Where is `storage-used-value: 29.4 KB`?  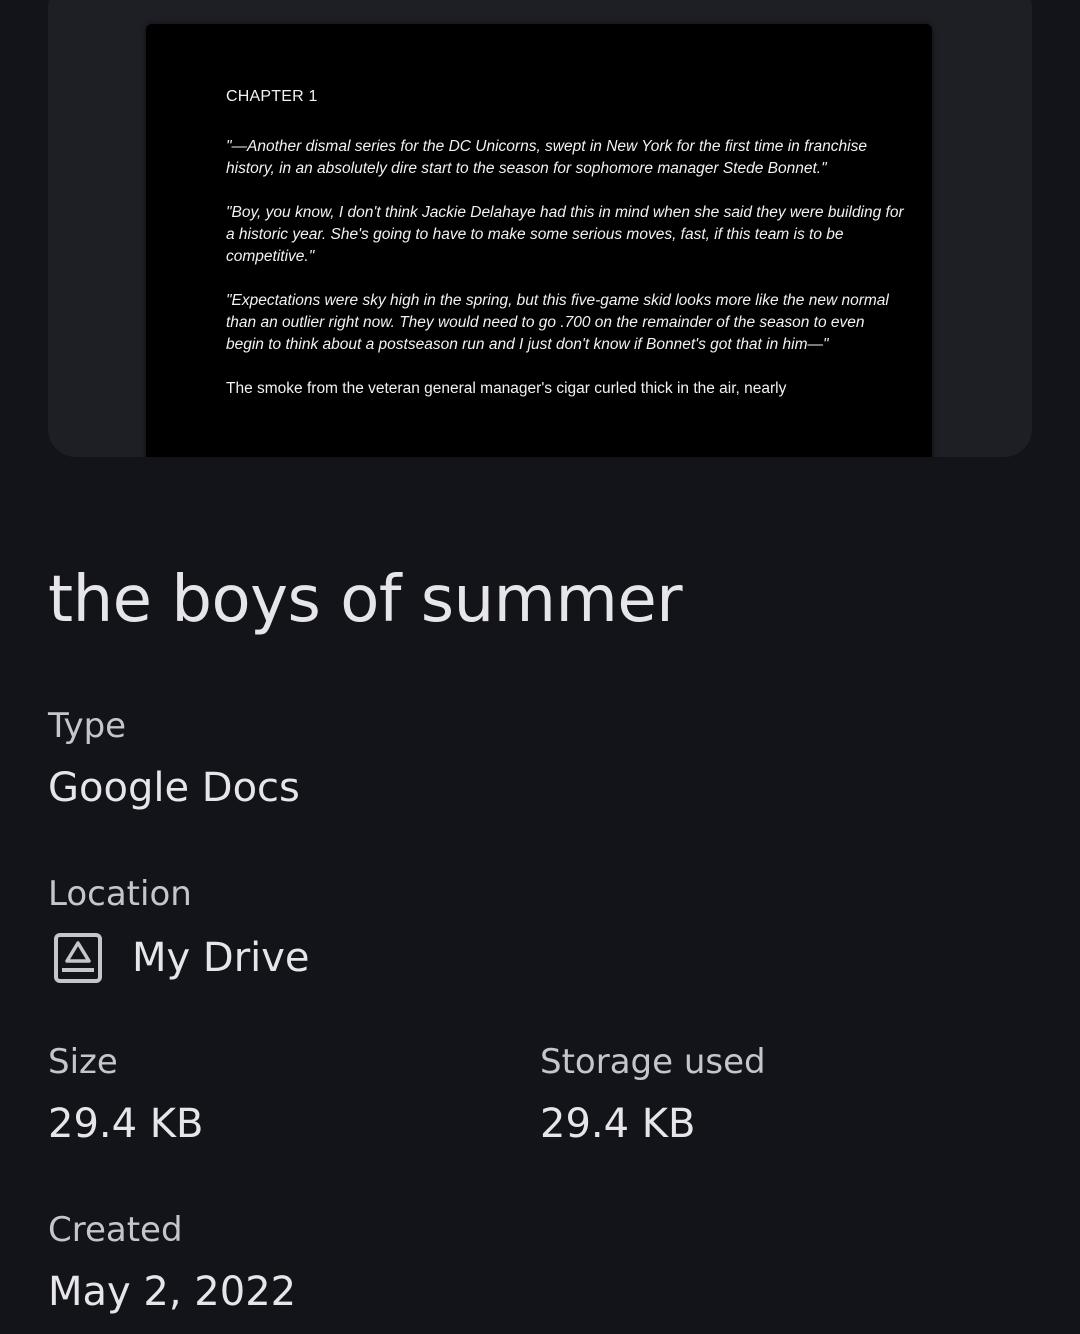
storage-used-value: 29.4 KB is located at coordinates (618, 1124).